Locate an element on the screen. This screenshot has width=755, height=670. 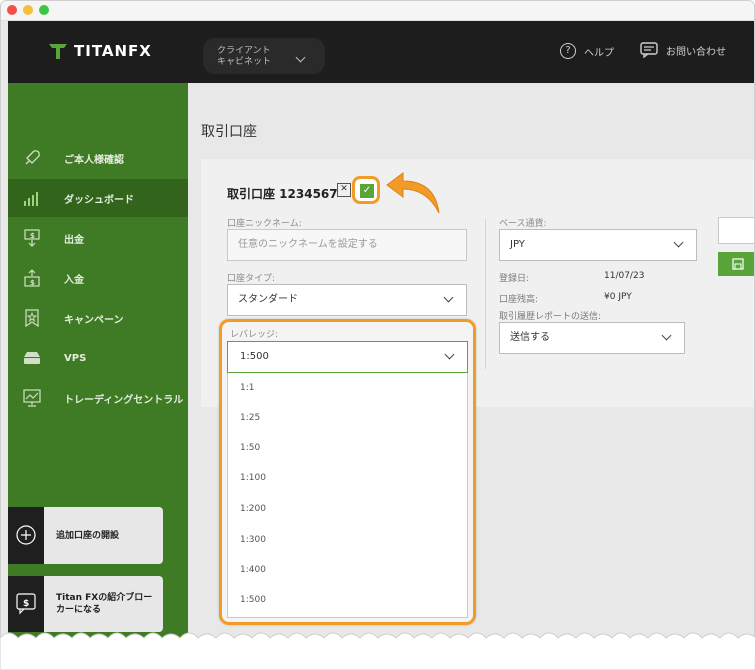
deposit-icon: $ is located at coordinates (32, 278).